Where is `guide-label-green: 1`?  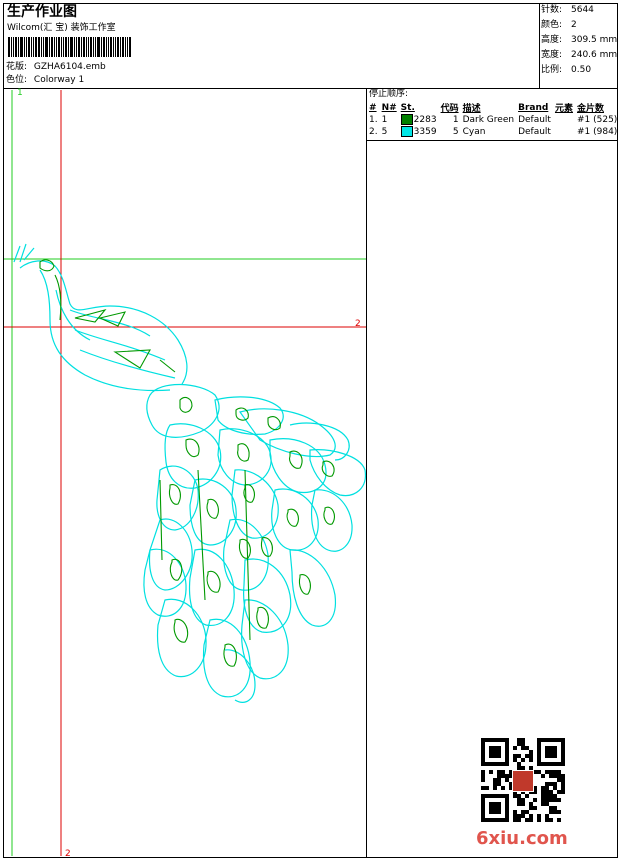
guide-label-green: 1 is located at coordinates (20, 93).